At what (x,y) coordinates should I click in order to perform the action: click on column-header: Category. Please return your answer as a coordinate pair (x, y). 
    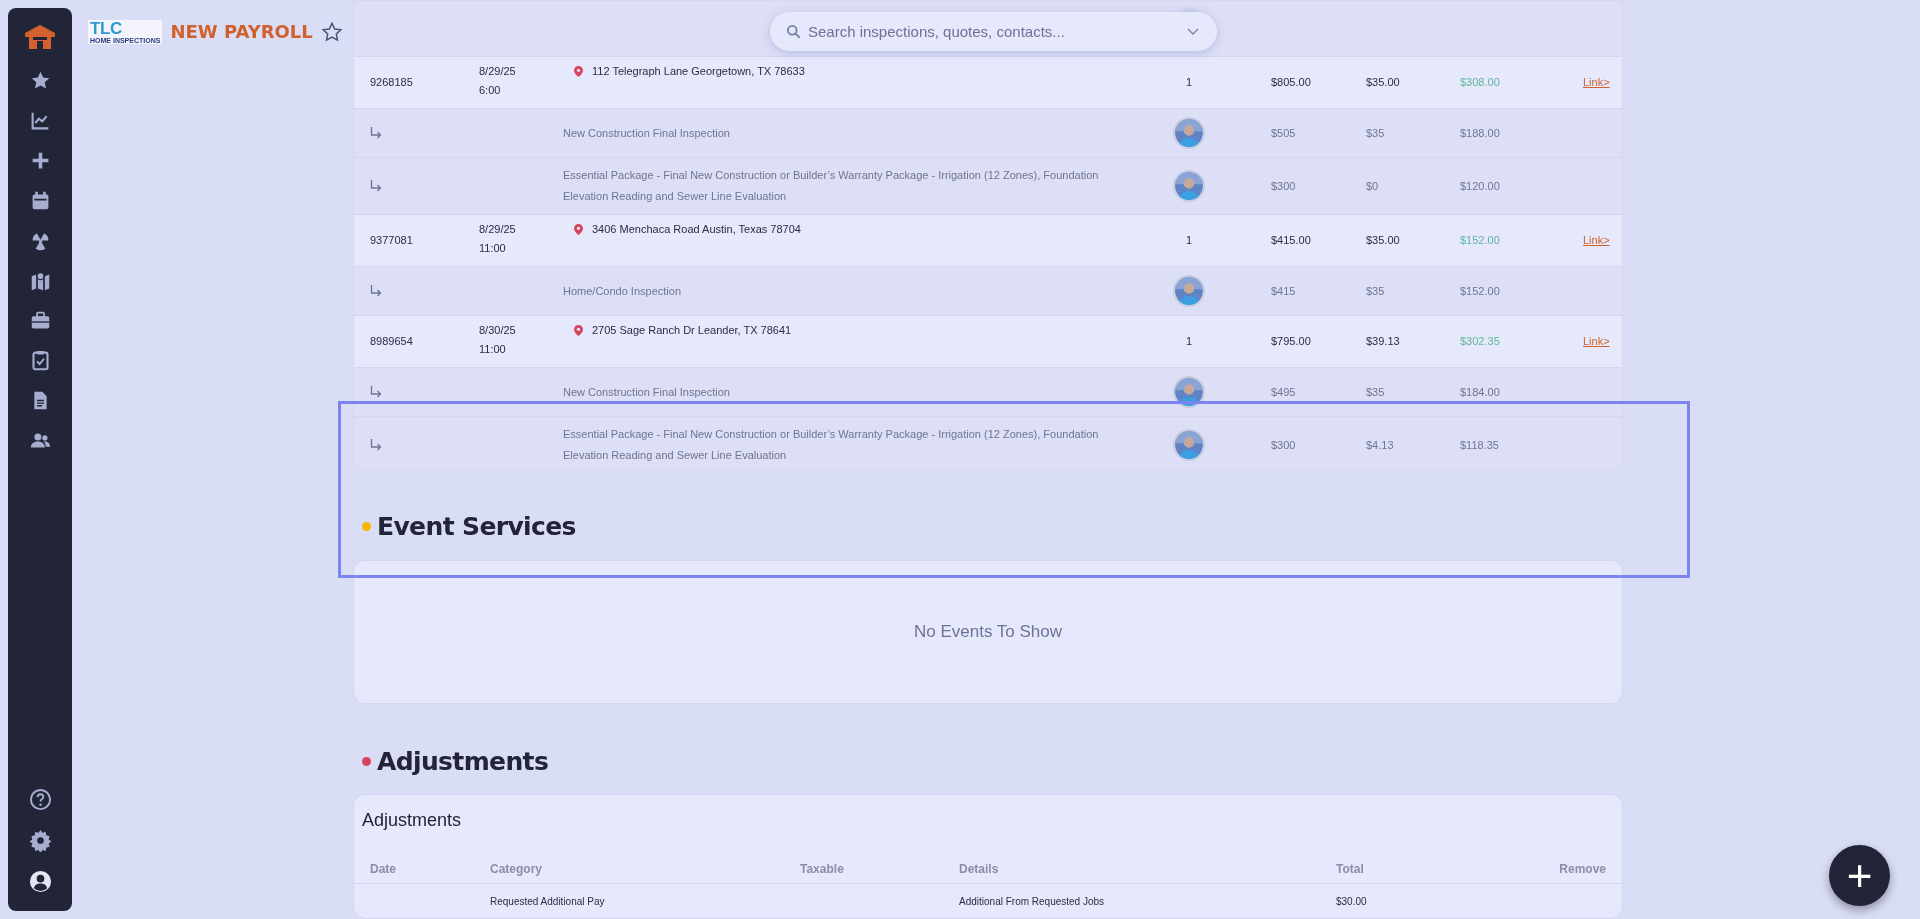
    Looking at the image, I should click on (516, 869).